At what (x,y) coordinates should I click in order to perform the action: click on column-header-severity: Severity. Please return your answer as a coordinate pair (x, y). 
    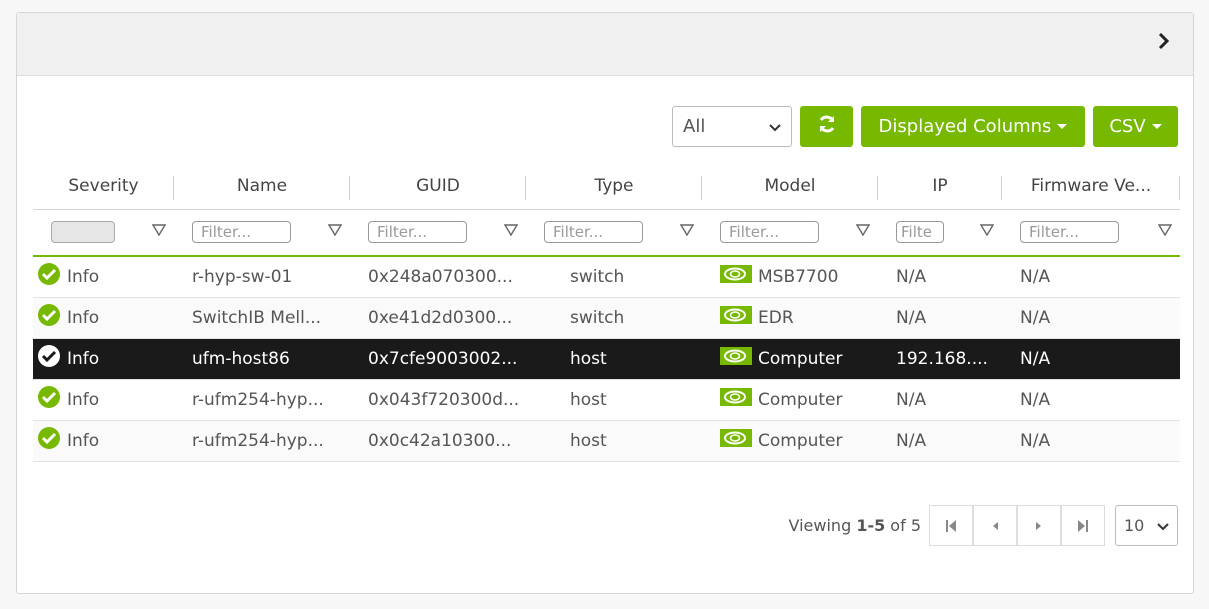
    Looking at the image, I should click on (103, 187).